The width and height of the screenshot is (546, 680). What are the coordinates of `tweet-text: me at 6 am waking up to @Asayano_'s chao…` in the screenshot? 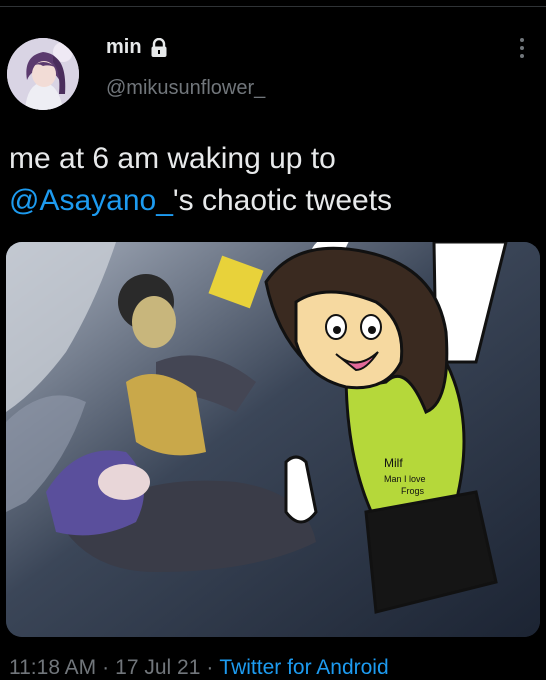 It's located at (269, 180).